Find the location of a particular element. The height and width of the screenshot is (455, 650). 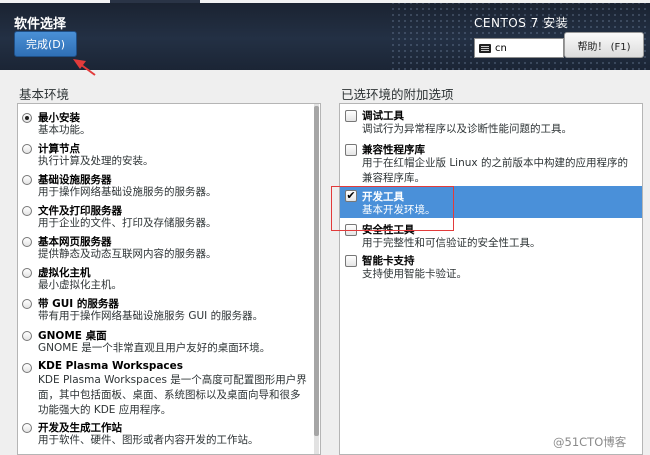

base-environment-label: 基本环境 is located at coordinates (44, 94).